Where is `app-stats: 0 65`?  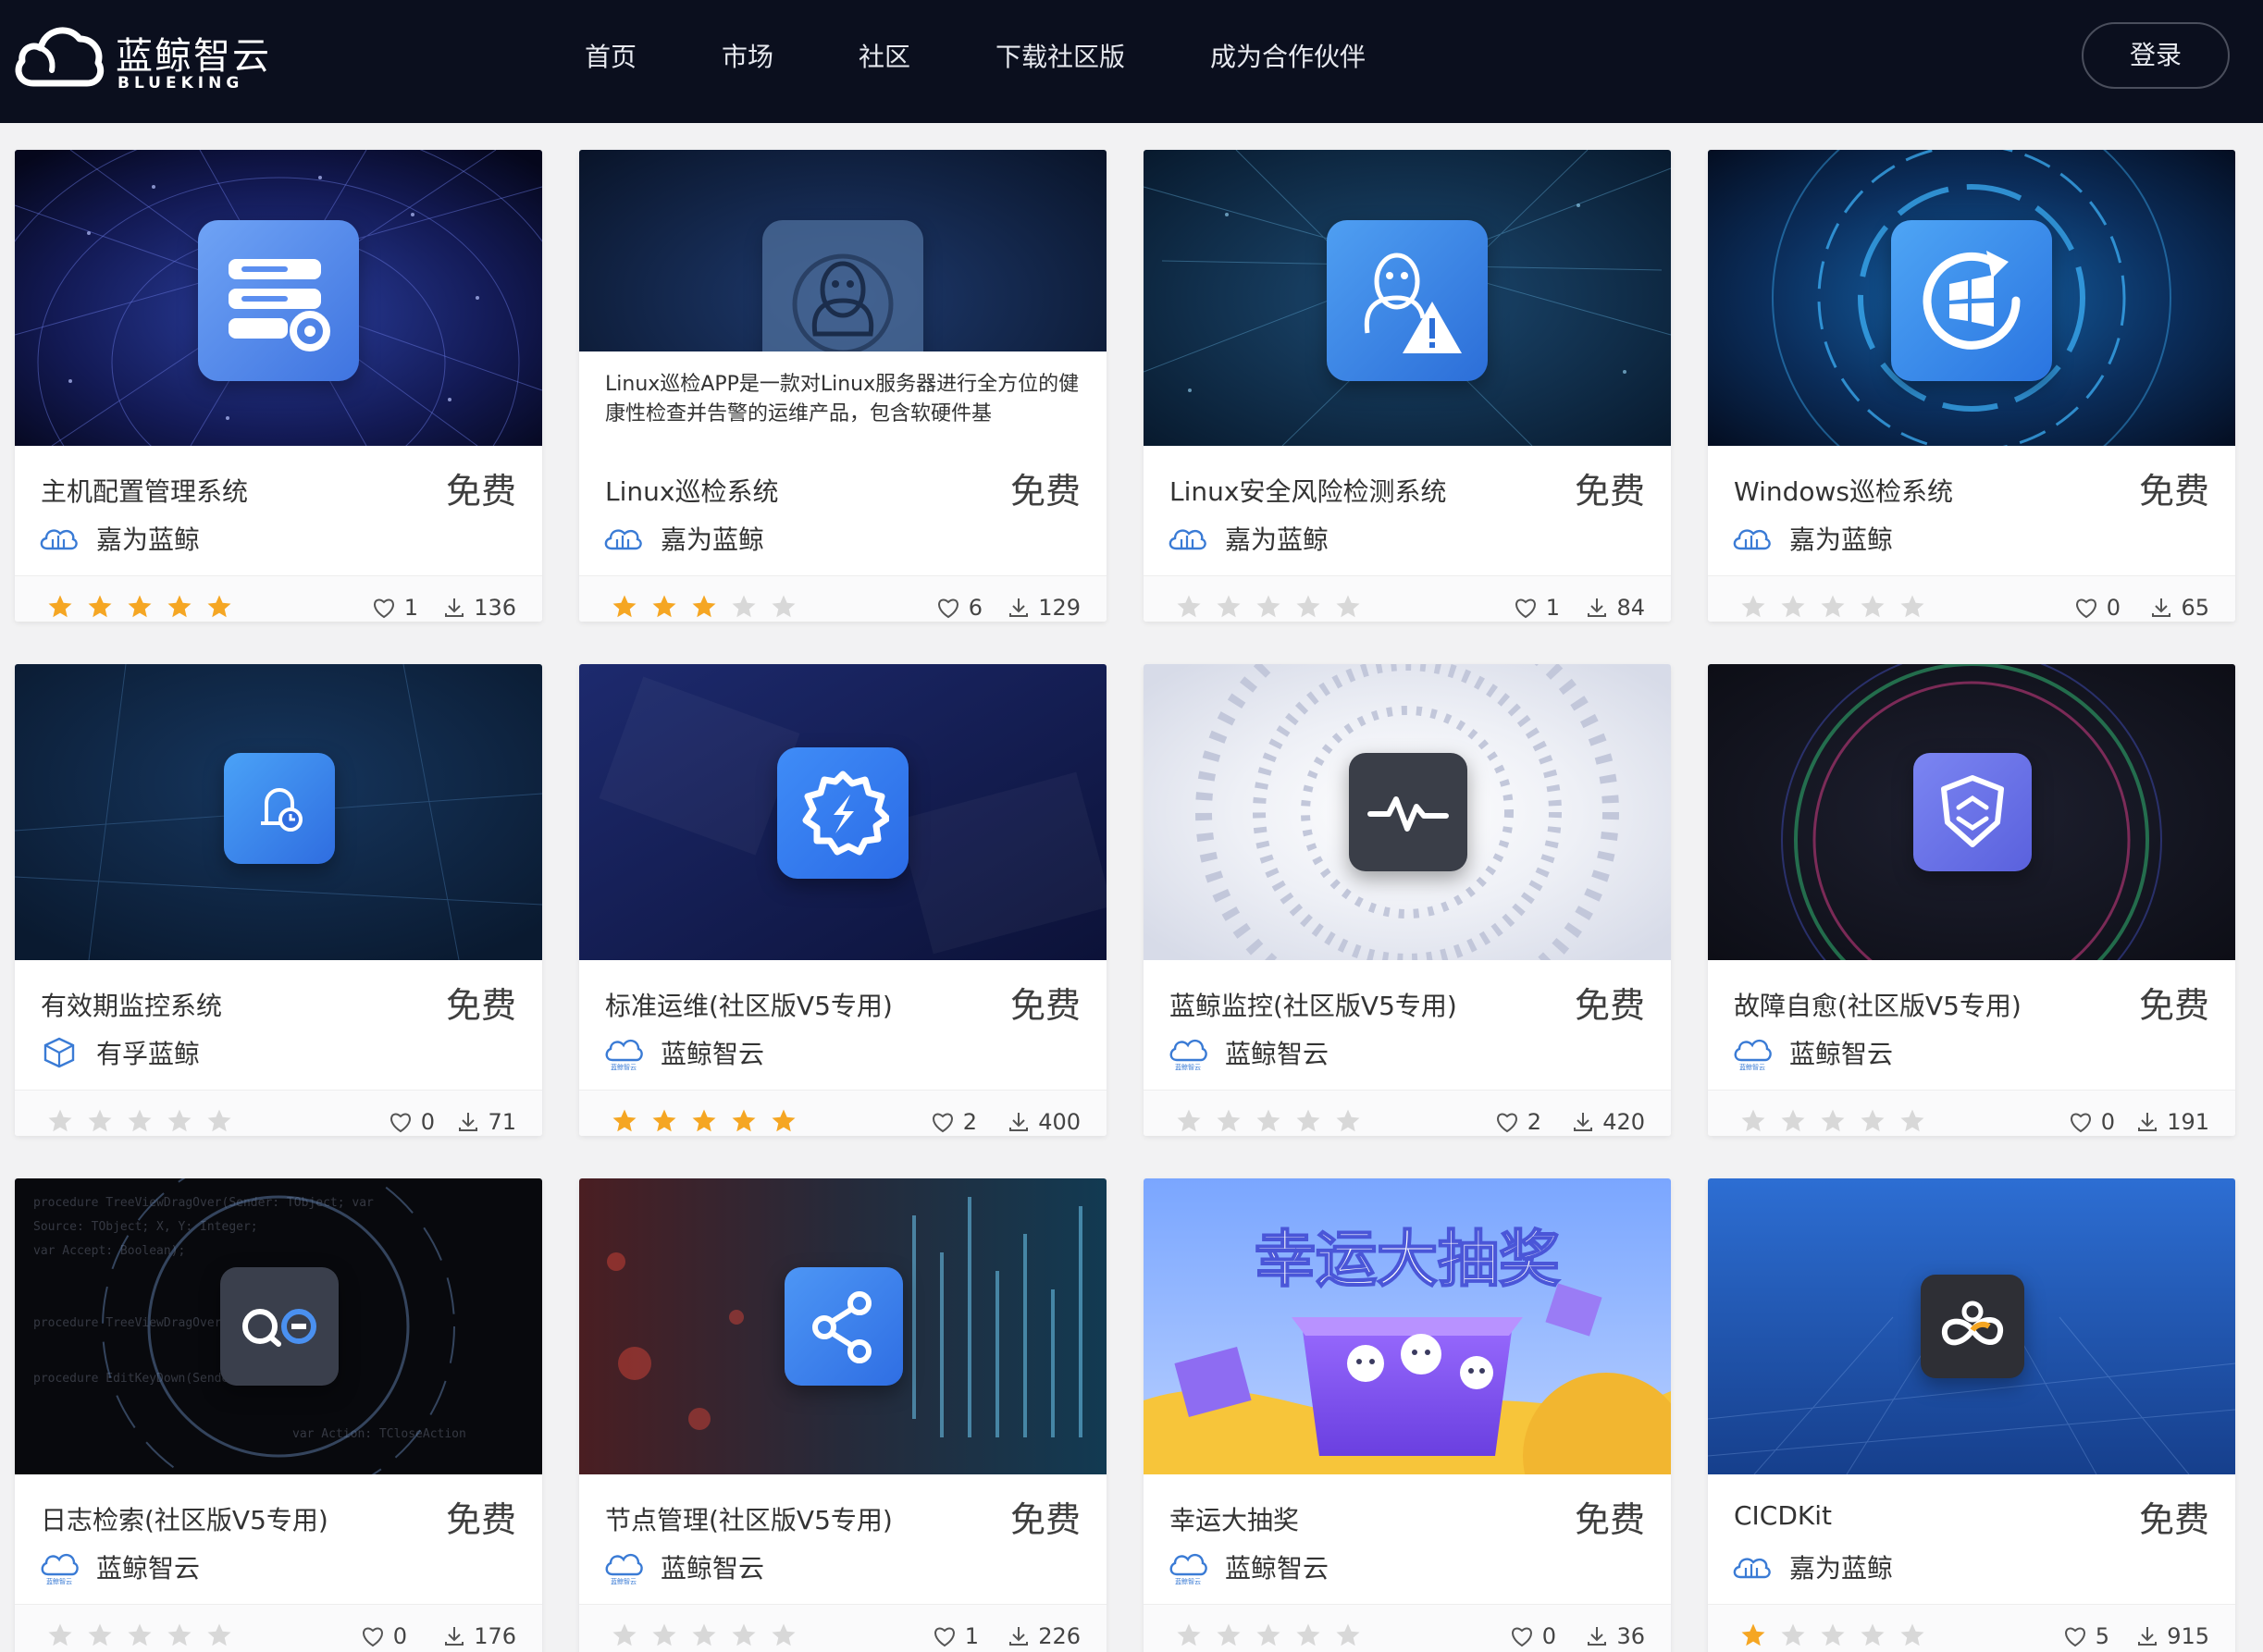 app-stats: 0 65 is located at coordinates (1971, 598).